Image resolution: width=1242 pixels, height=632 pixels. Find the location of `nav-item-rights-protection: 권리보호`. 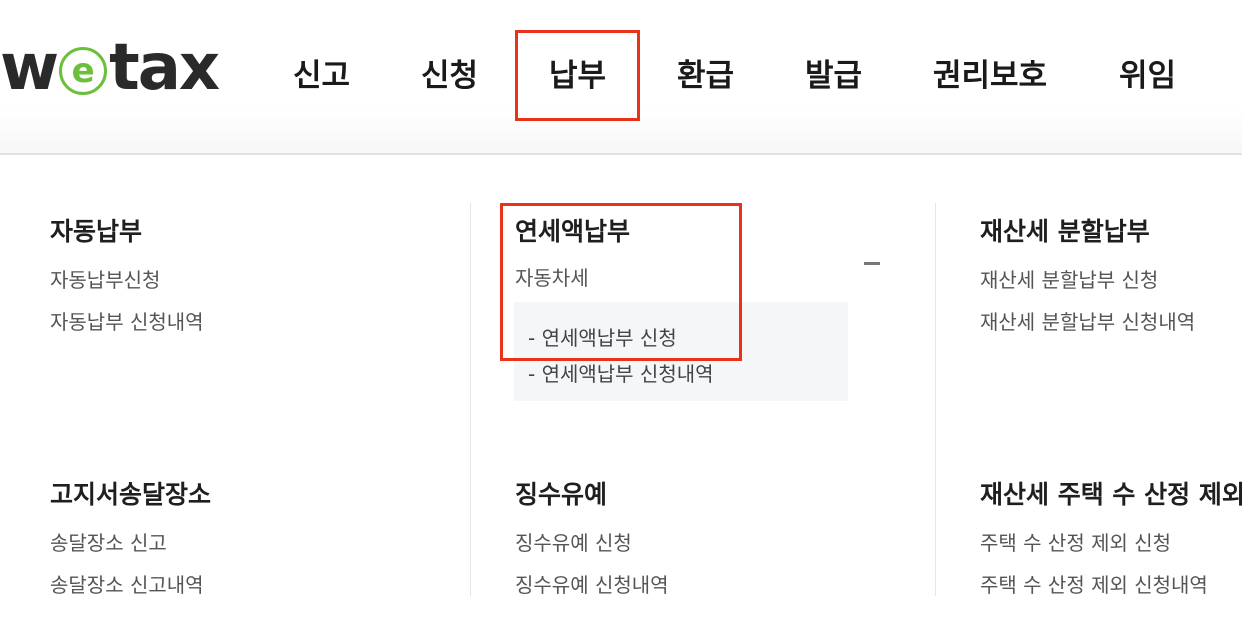

nav-item-rights-protection: 권리보호 is located at coordinates (990, 72).